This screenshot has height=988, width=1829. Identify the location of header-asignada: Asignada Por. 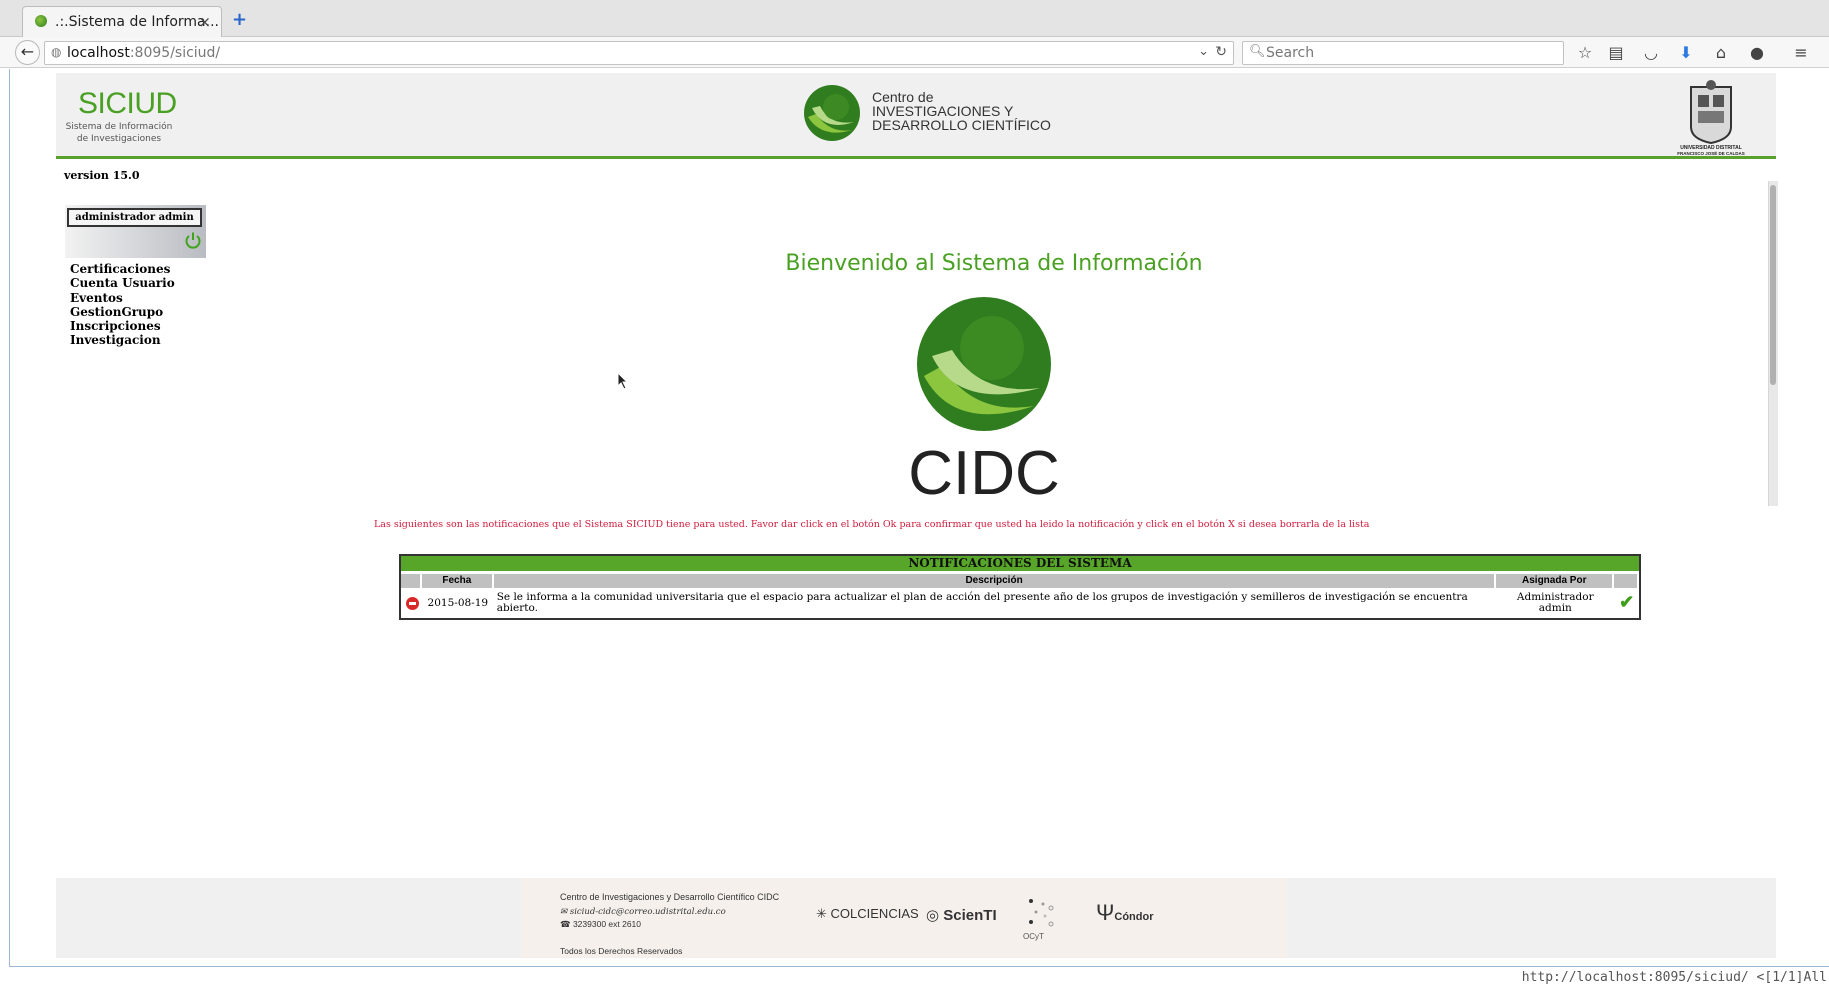
(1555, 581).